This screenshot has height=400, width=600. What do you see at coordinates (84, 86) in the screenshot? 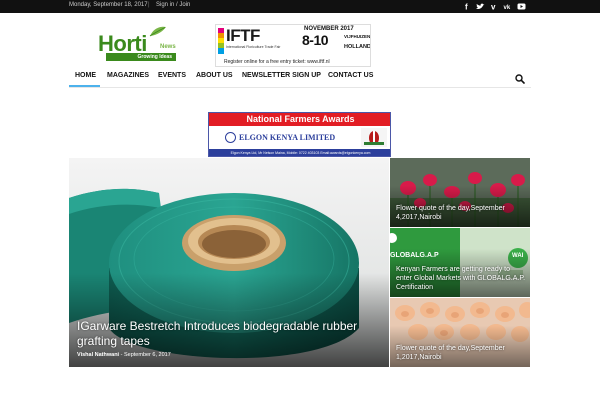
I see `nav-active-indicator` at bounding box center [84, 86].